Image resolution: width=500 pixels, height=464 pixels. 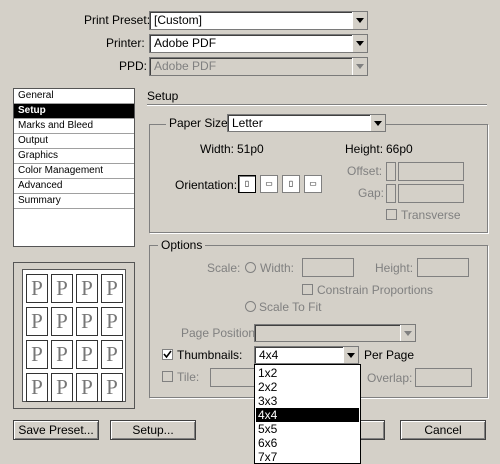 What do you see at coordinates (188, 377) in the screenshot?
I see `tile-label: Tile:` at bounding box center [188, 377].